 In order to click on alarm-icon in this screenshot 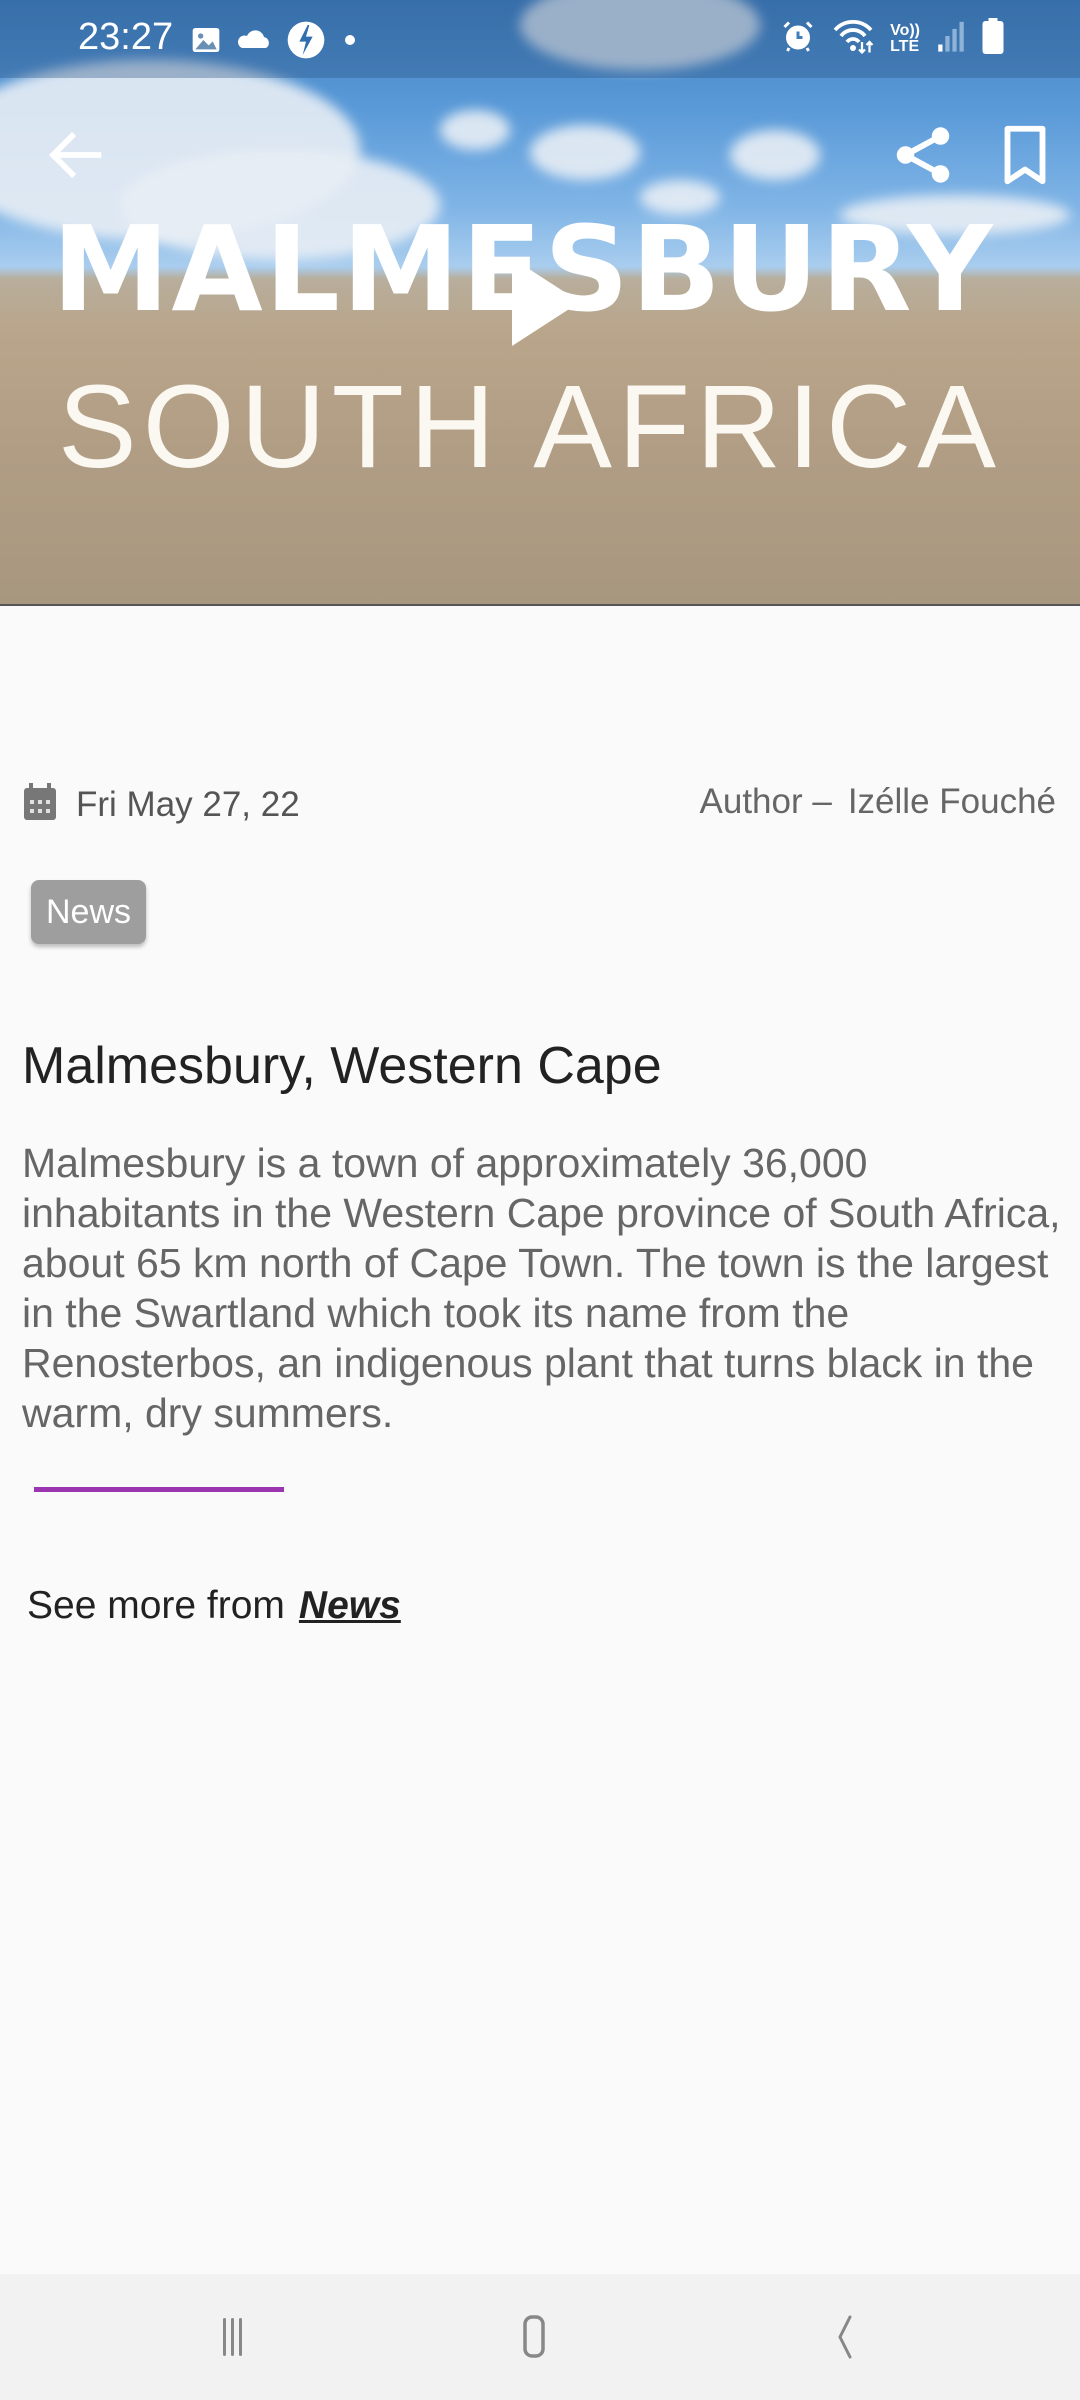, I will do `click(798, 38)`.